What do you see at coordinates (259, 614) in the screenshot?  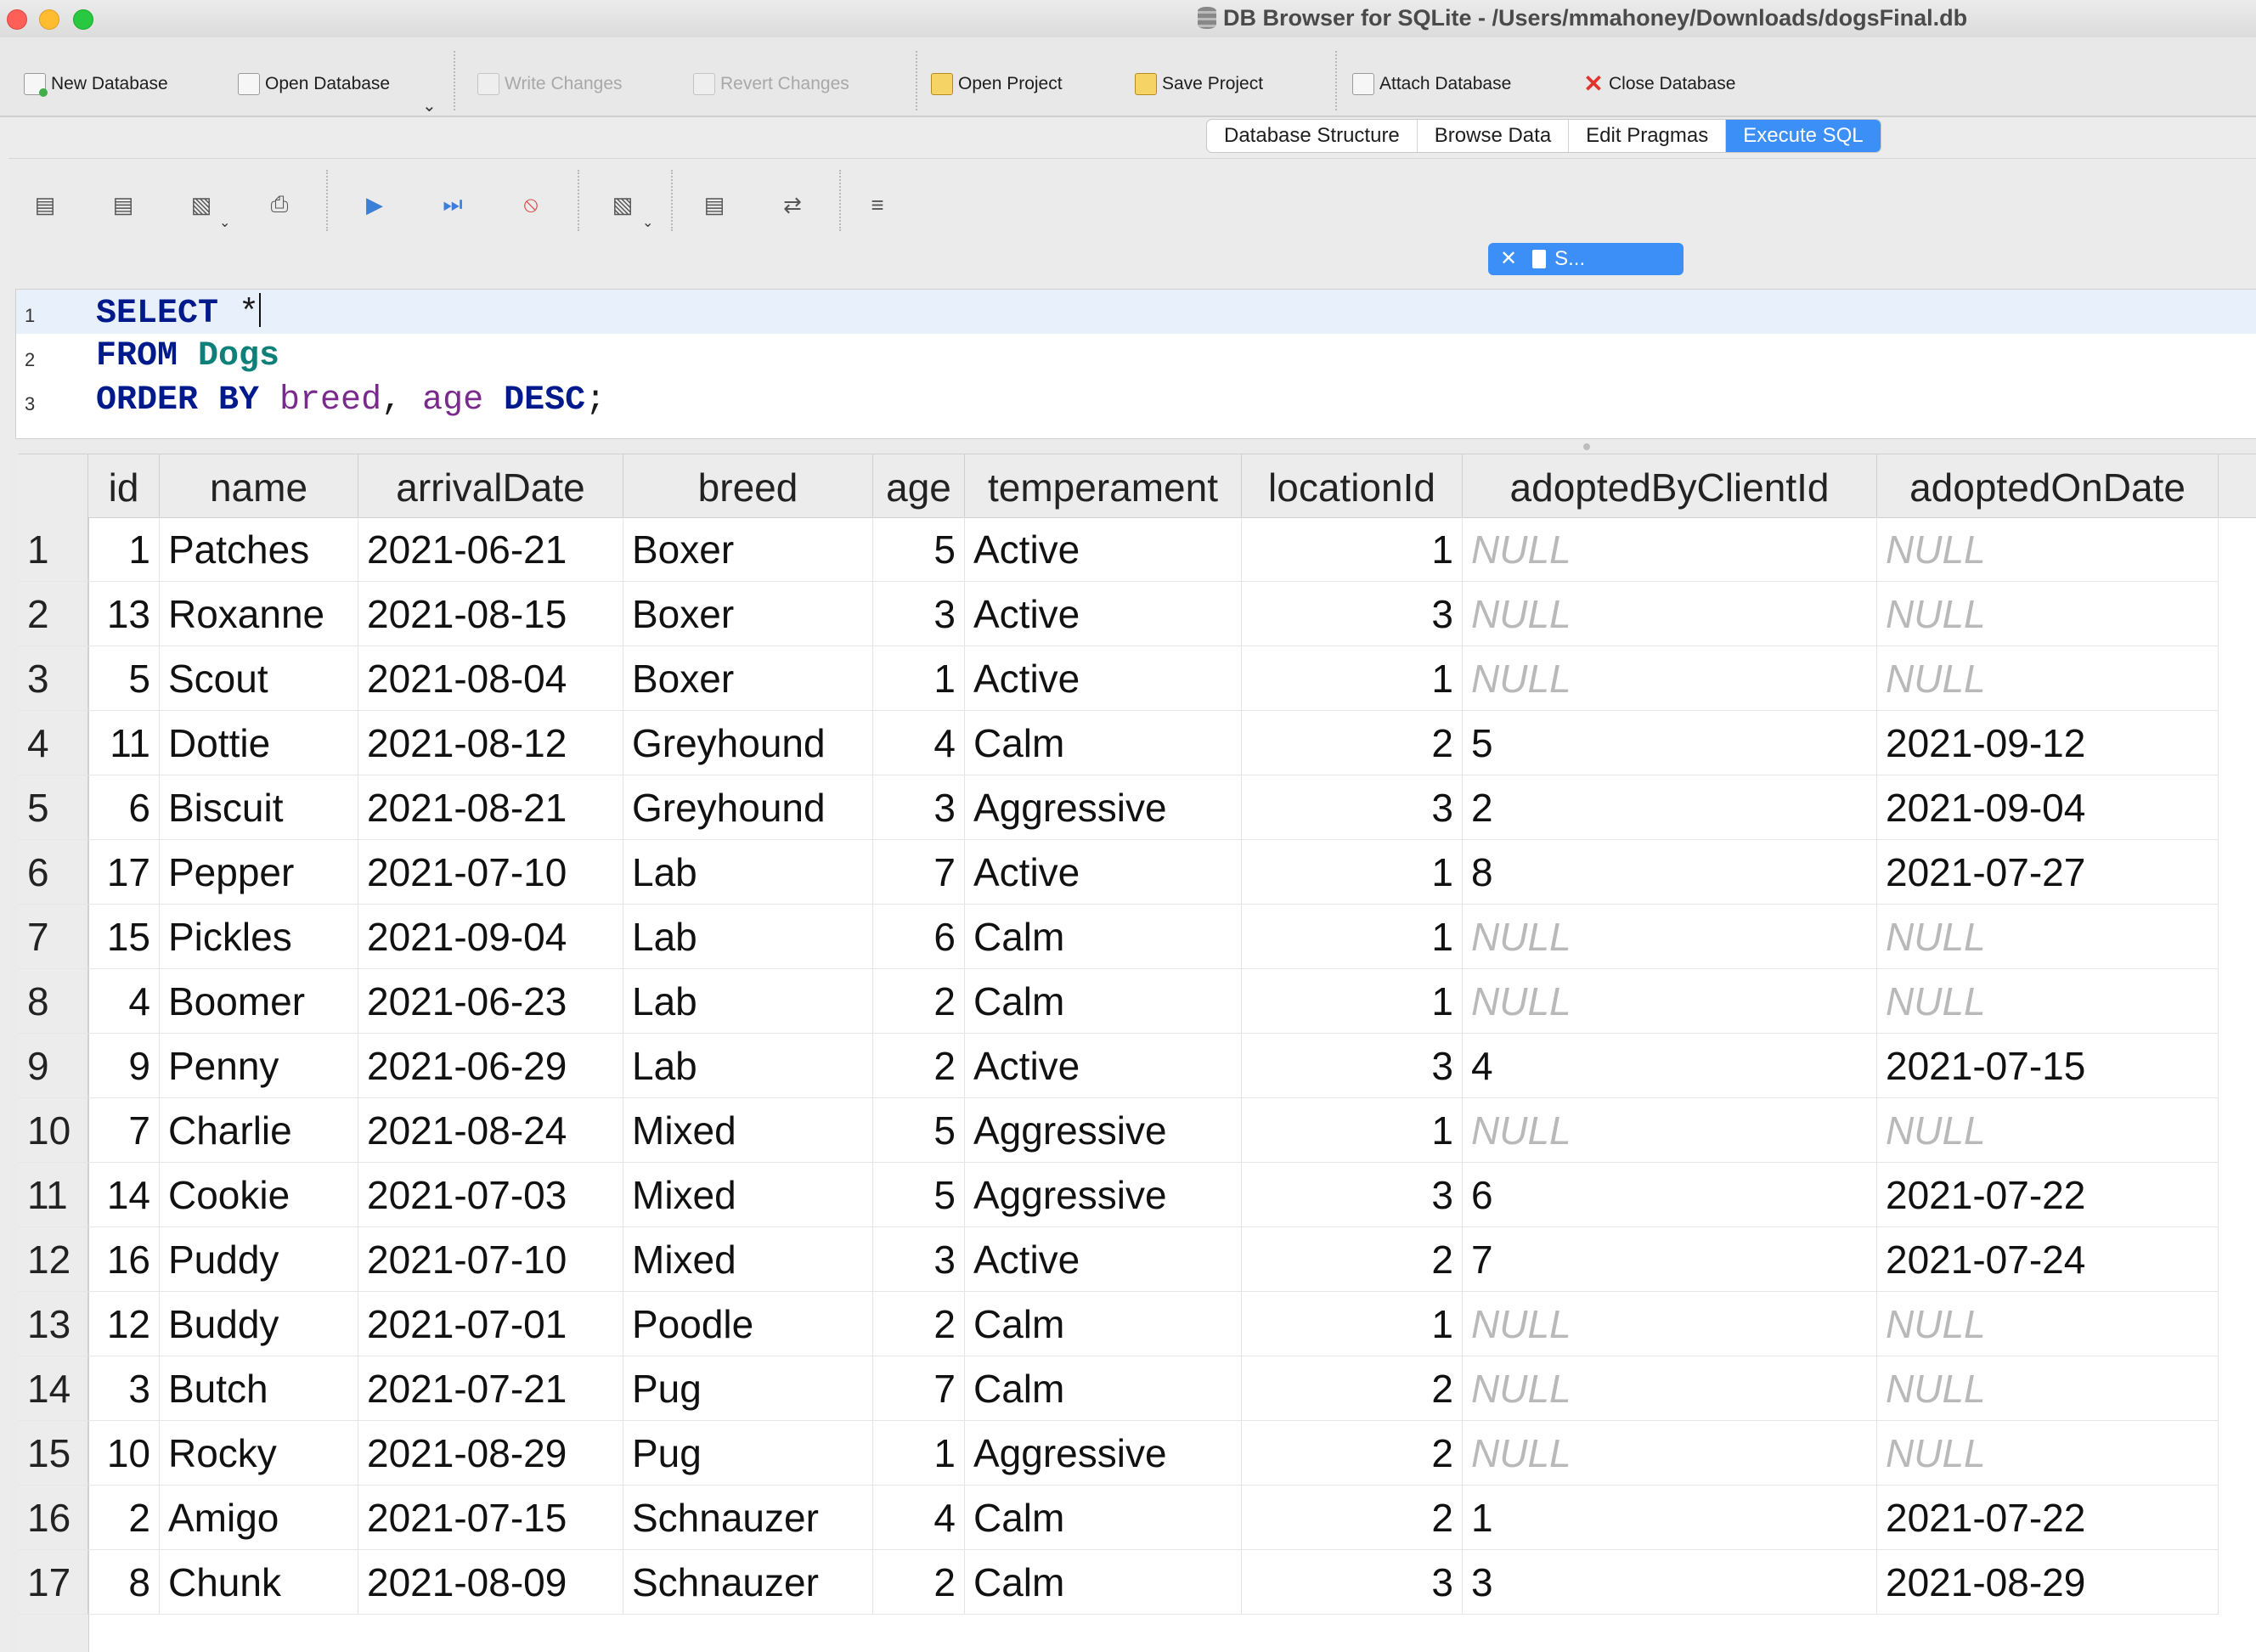 I see `cell-name: Roxanne` at bounding box center [259, 614].